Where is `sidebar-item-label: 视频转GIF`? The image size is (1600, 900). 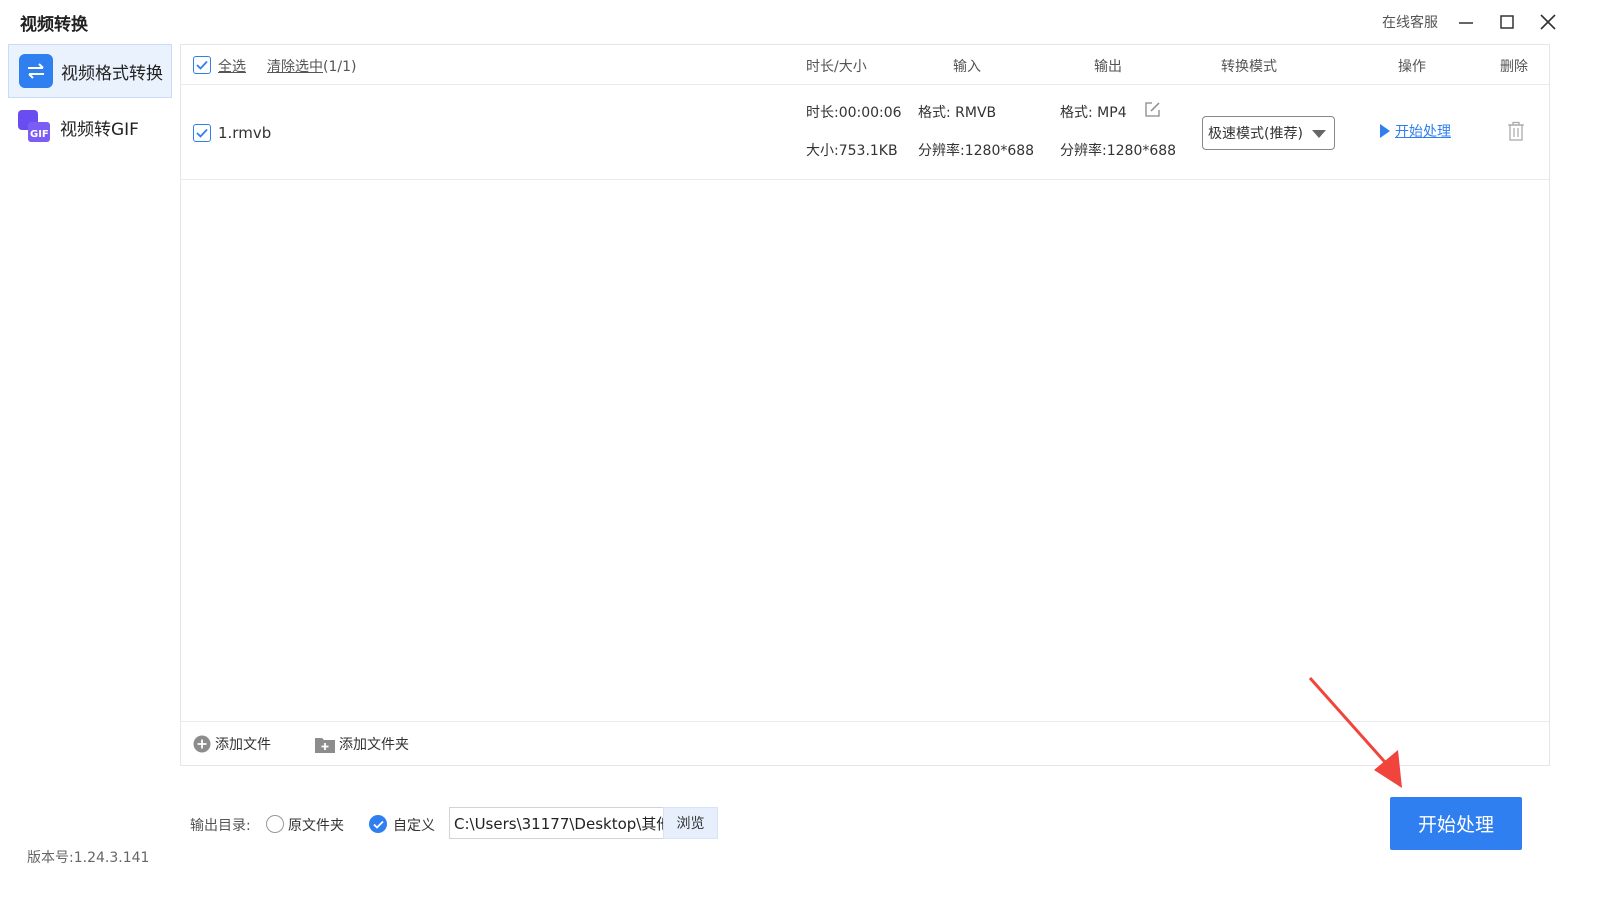 sidebar-item-label: 视频转GIF is located at coordinates (99, 129).